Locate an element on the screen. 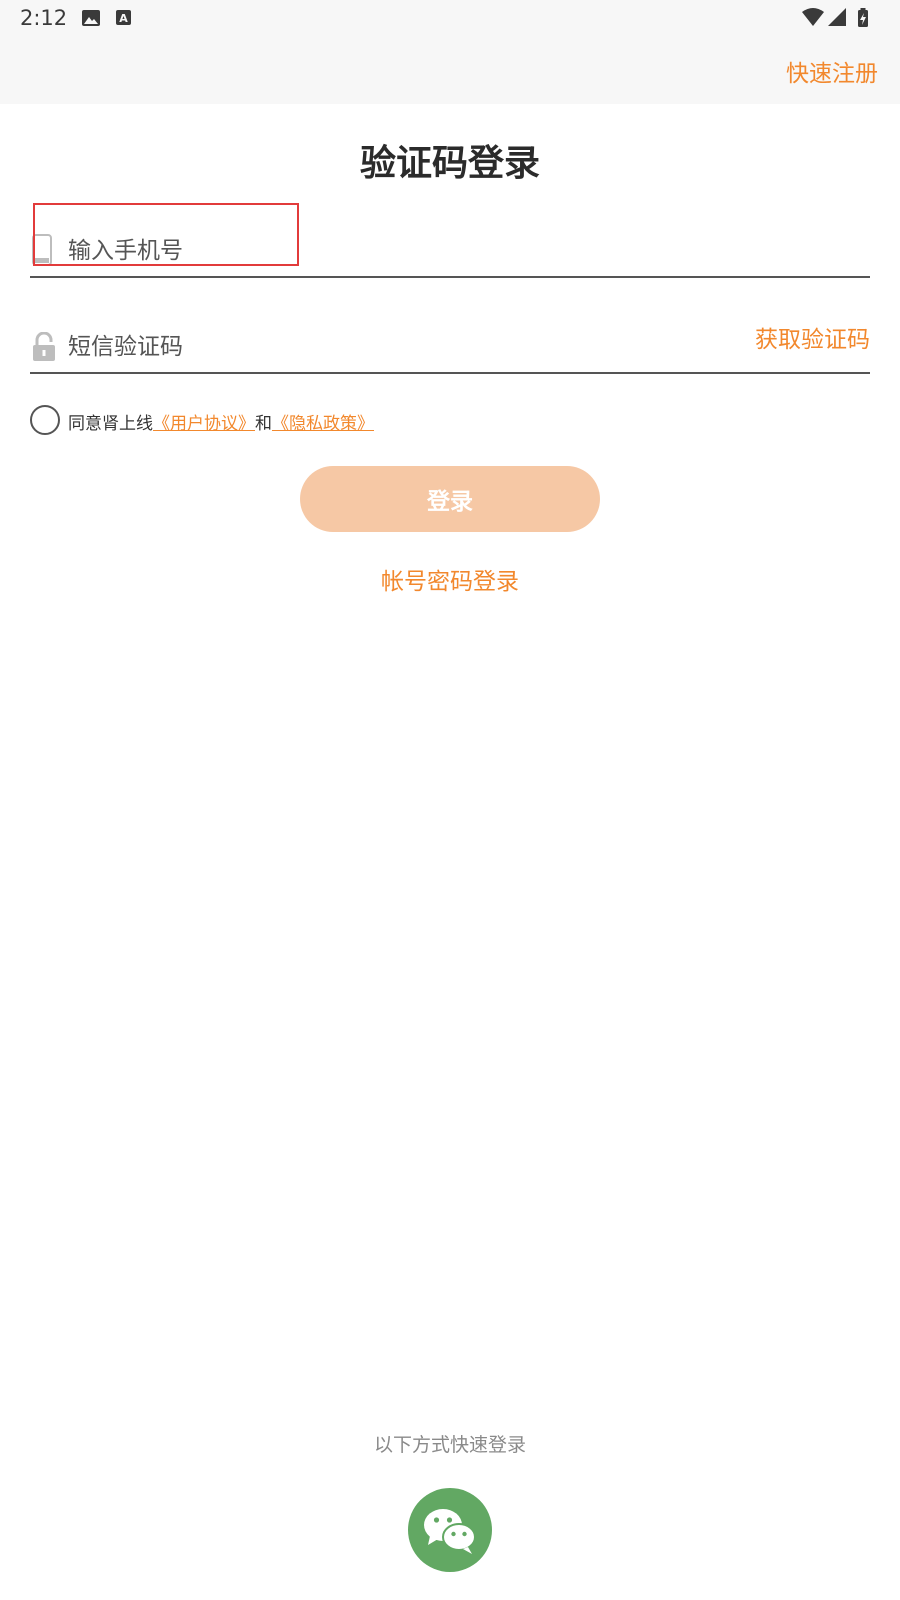 This screenshot has width=900, height=1600. highlight-box is located at coordinates (166, 234).